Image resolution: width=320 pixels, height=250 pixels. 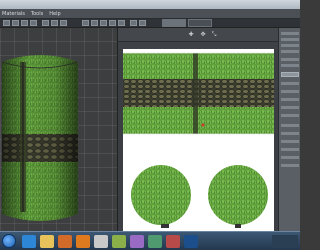 What do you see at coordinates (112, 23) in the screenshot?
I see `light-tool-button` at bounding box center [112, 23].